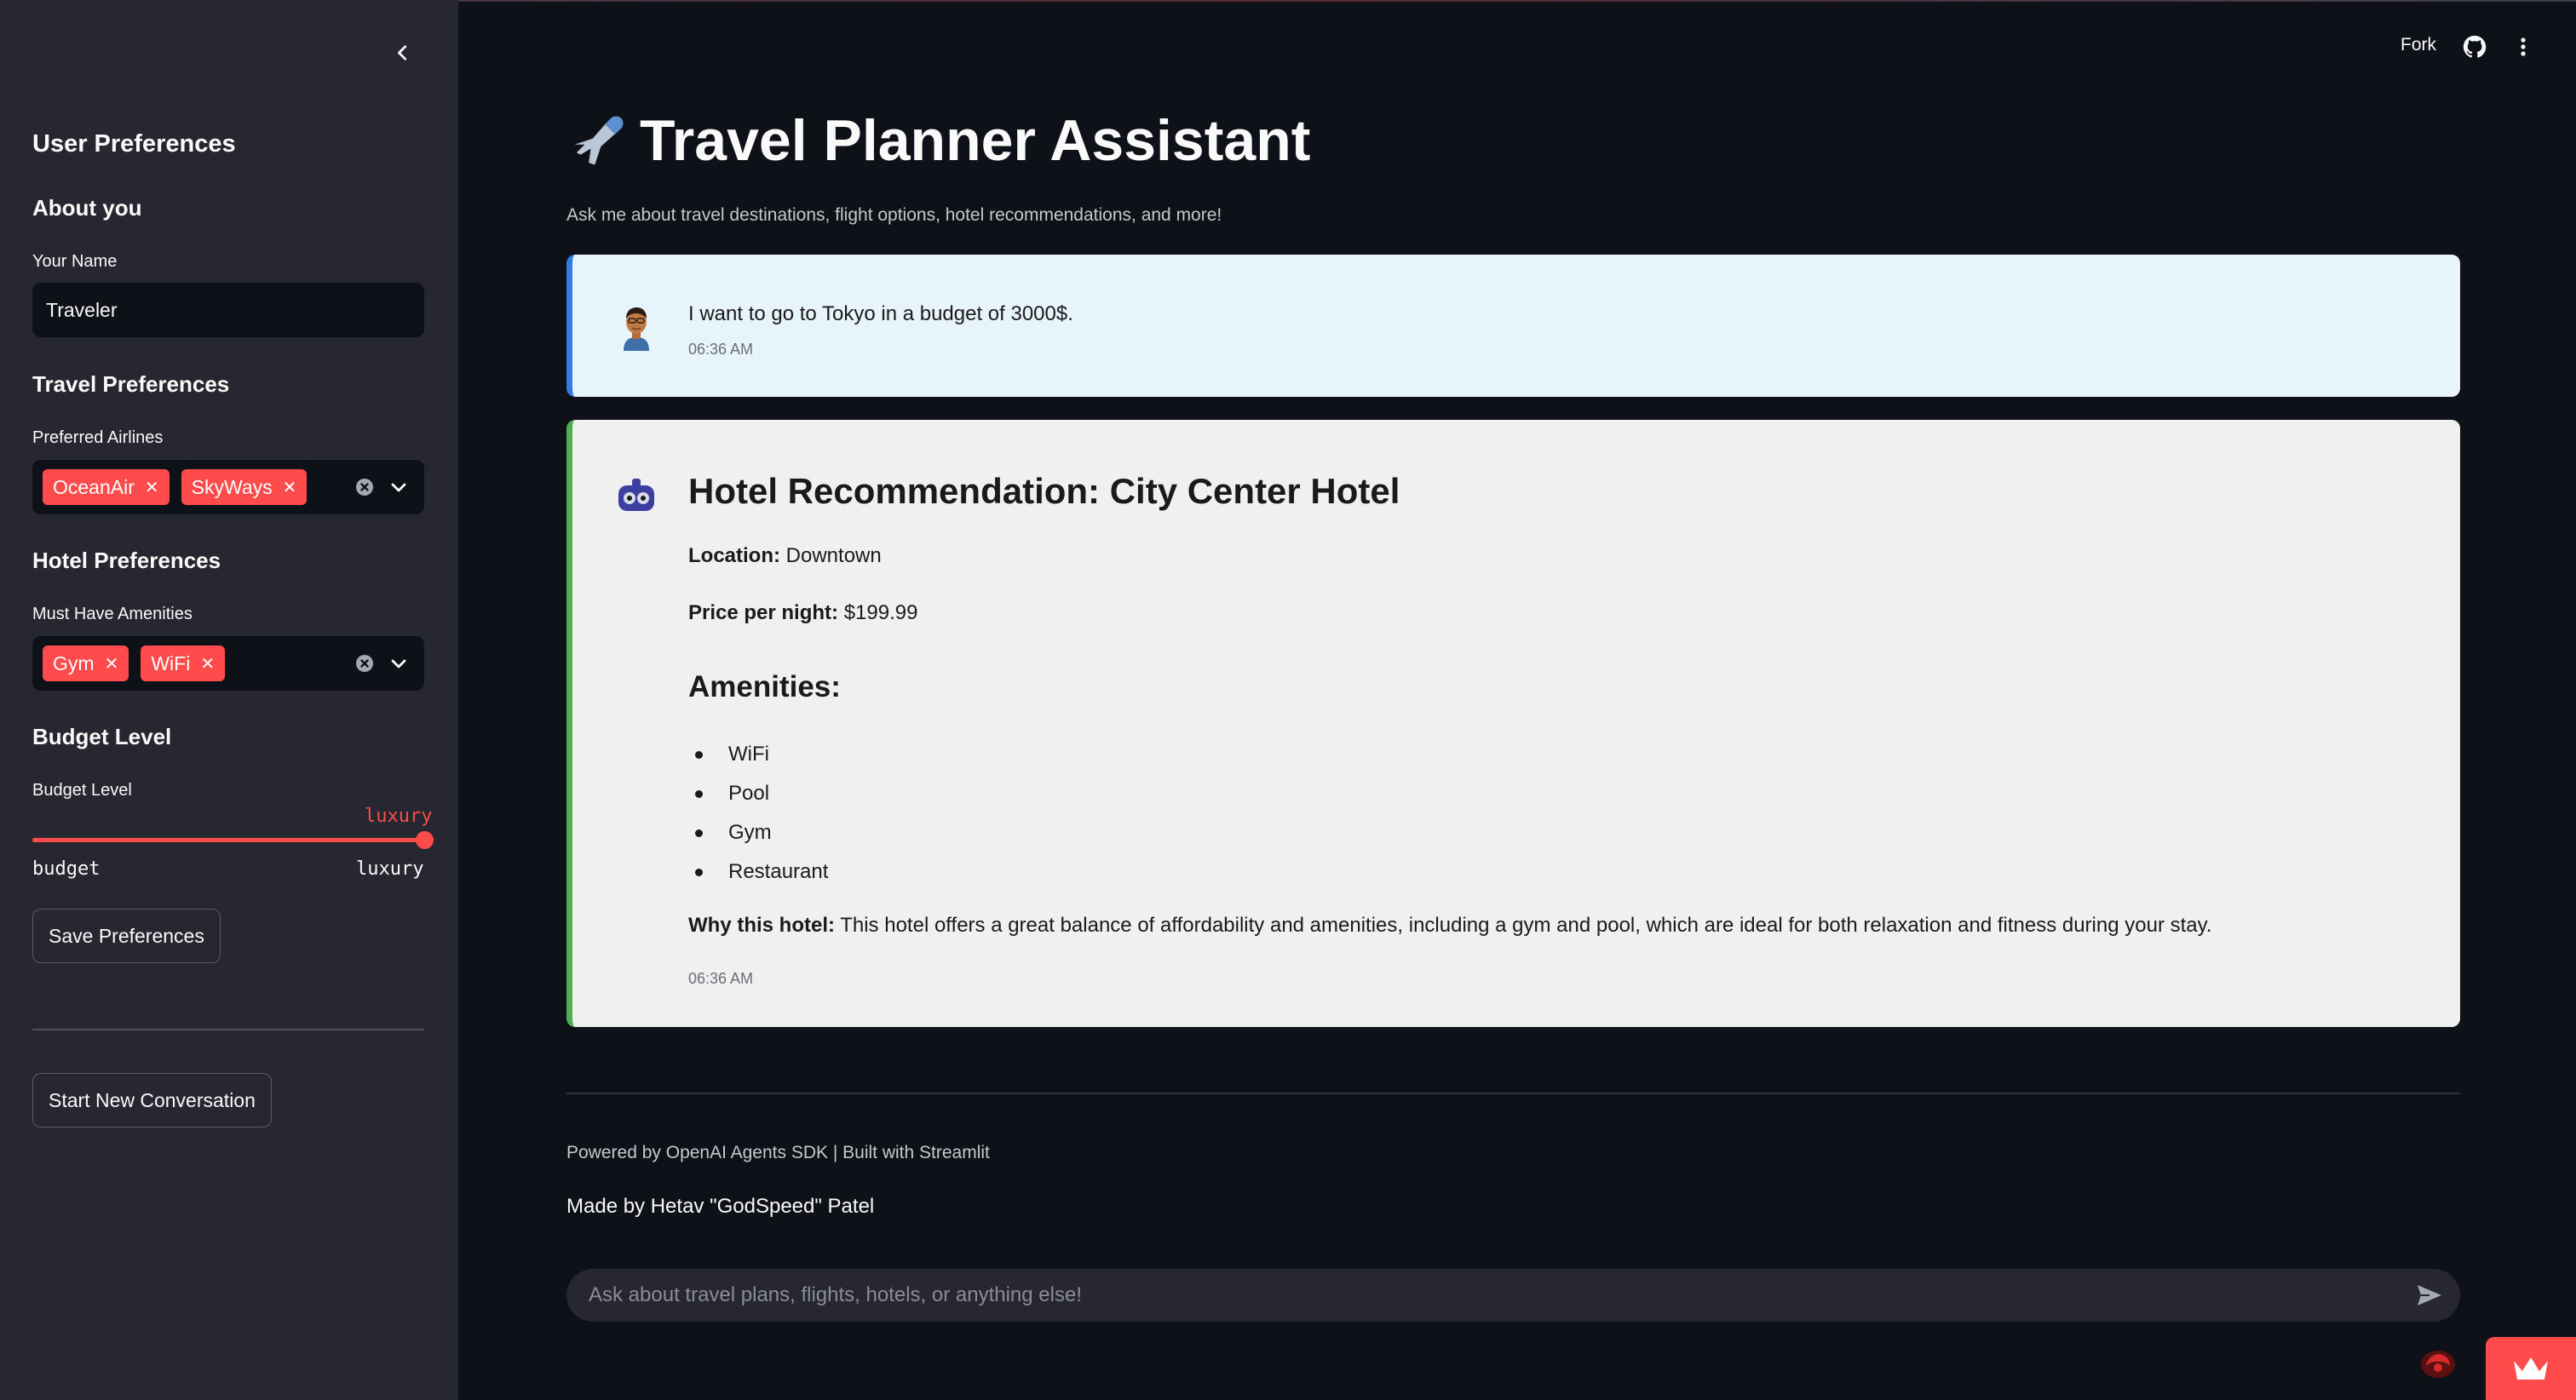 This screenshot has height=1400, width=2576. I want to click on slider-current-value: luxury, so click(399, 816).